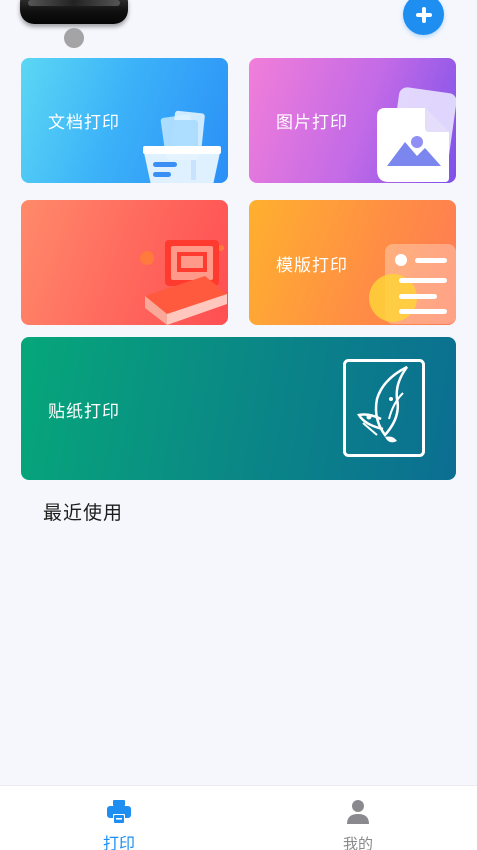 Image resolution: width=477 pixels, height=850 pixels. What do you see at coordinates (423, 14) in the screenshot?
I see `plus-icon` at bounding box center [423, 14].